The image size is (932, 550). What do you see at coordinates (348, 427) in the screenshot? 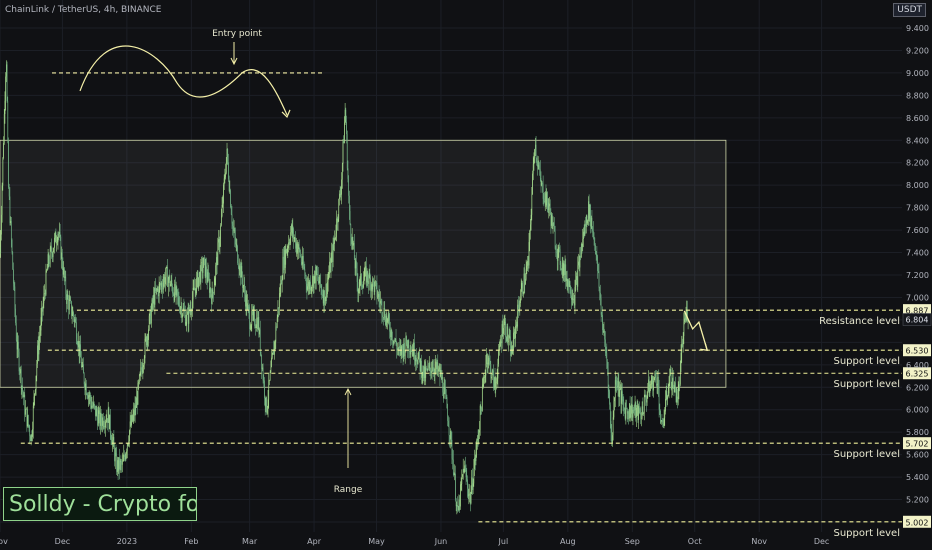
I see `range-arrow-icon` at bounding box center [348, 427].